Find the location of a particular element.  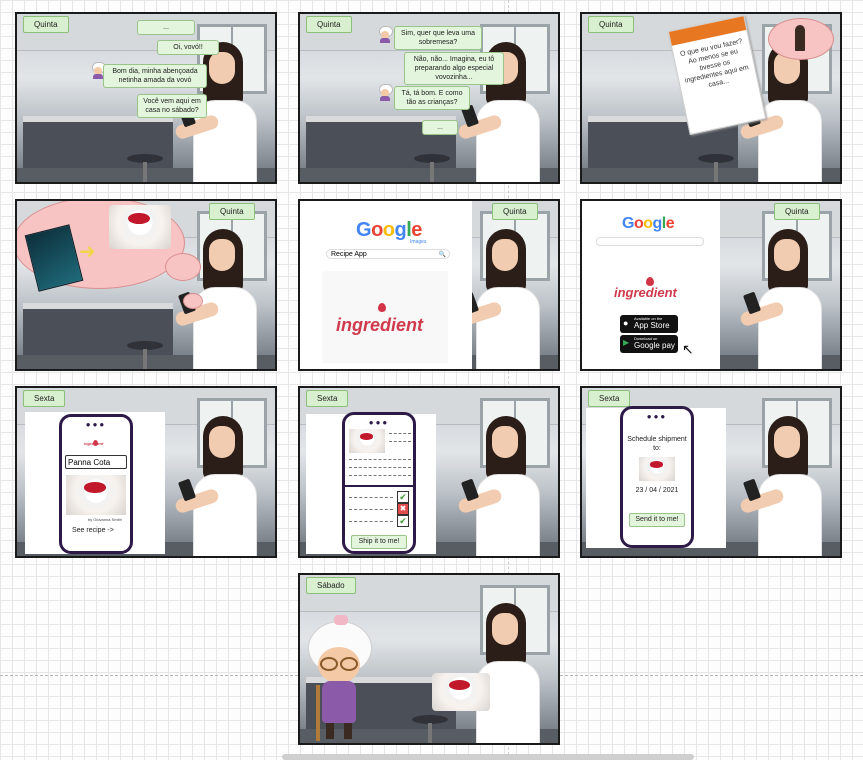

chat-bubble: Você vem aqui em casa no sábado? is located at coordinates (172, 106).